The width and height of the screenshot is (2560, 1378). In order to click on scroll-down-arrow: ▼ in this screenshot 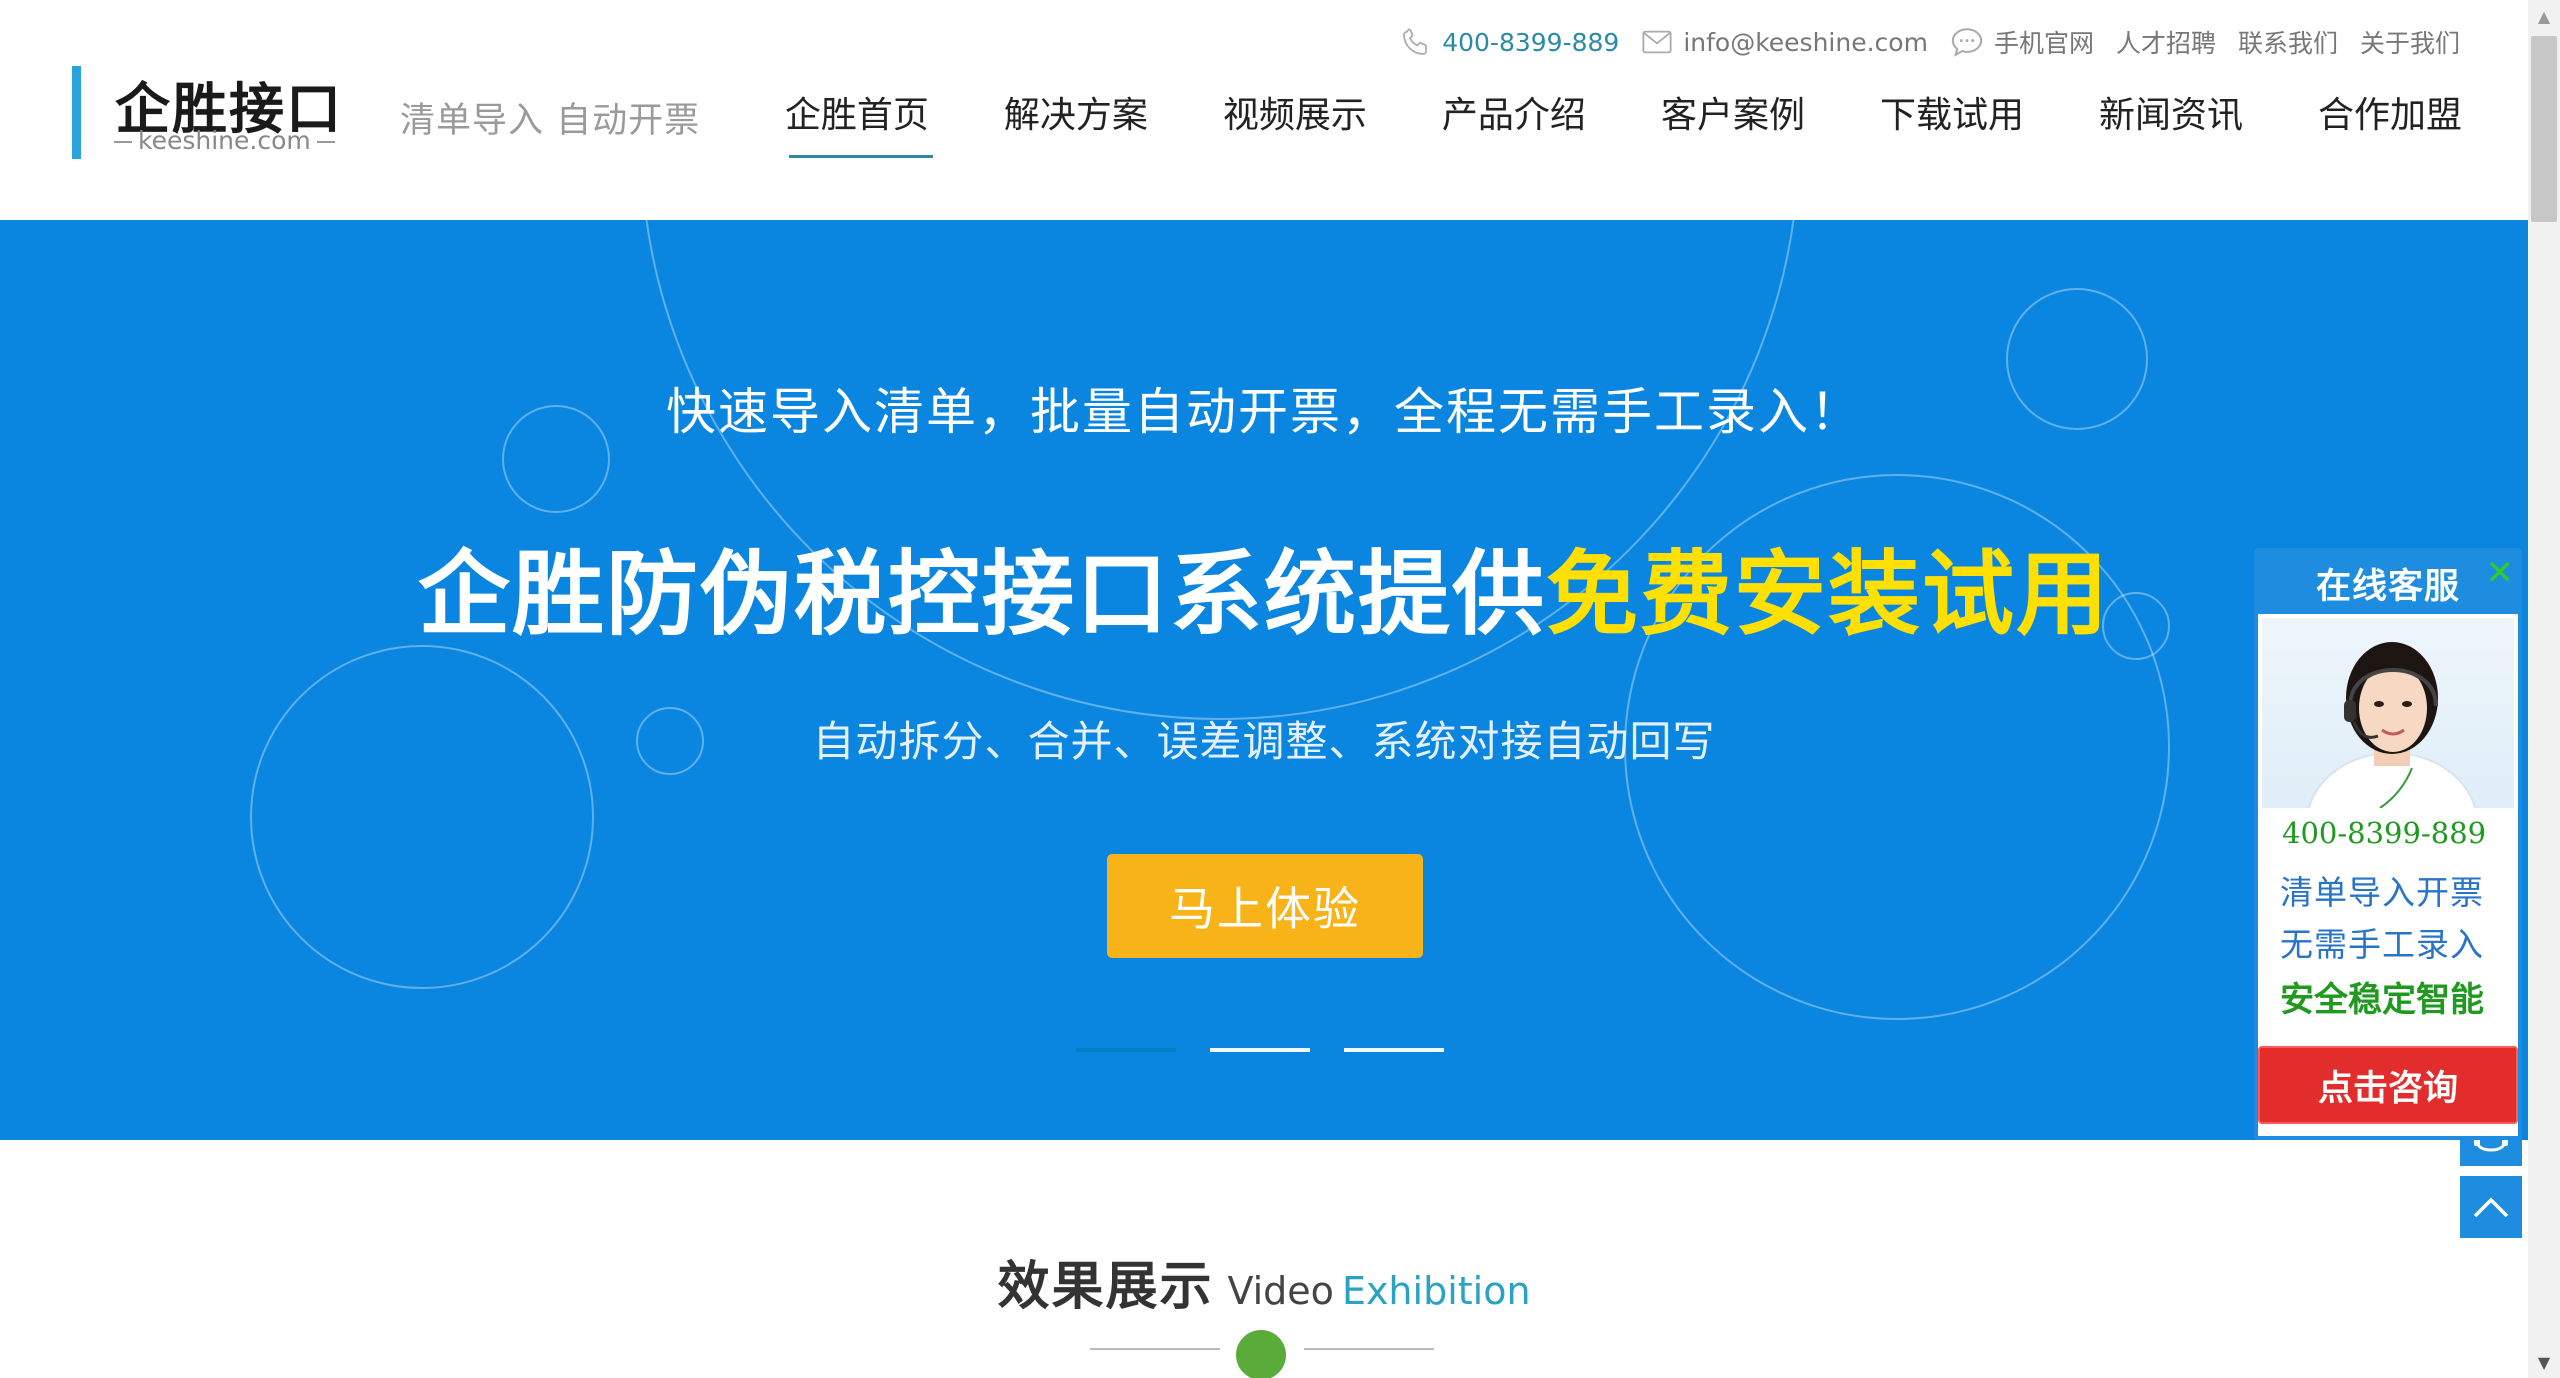, I will do `click(2544, 1362)`.